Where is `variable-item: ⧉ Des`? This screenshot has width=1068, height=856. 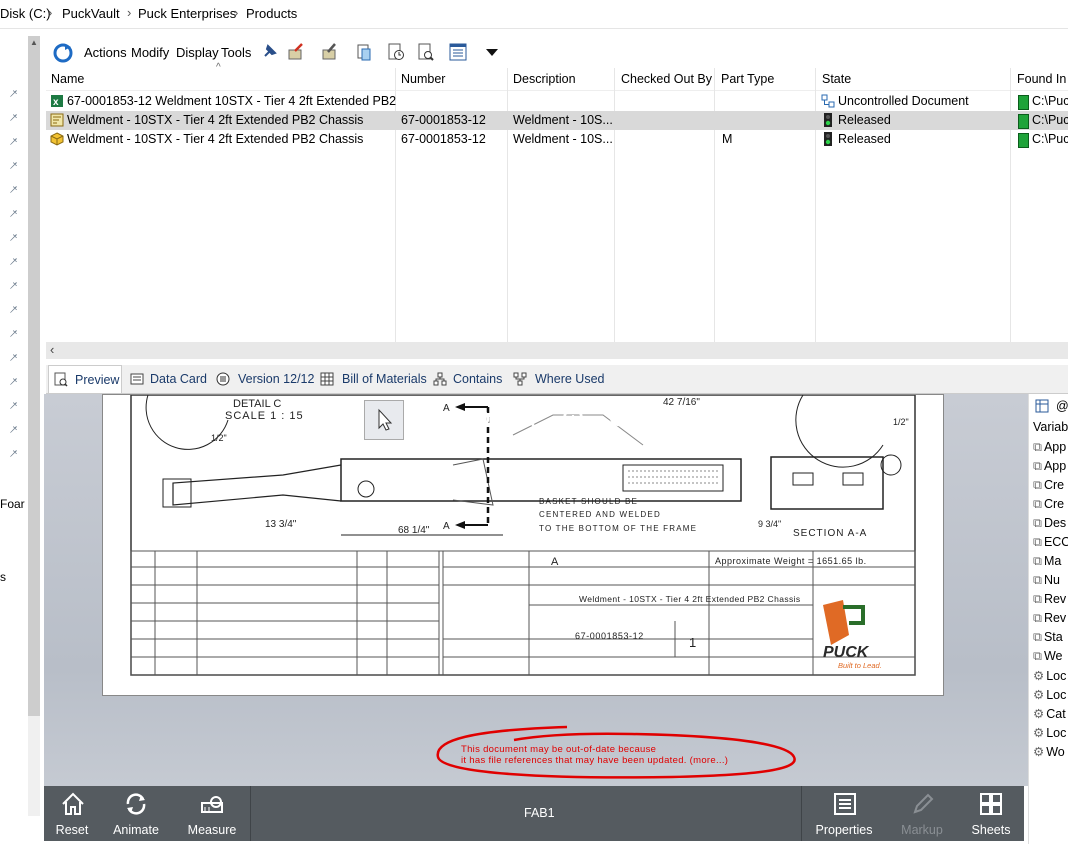
variable-item: ⧉ Des is located at coordinates (1049, 523).